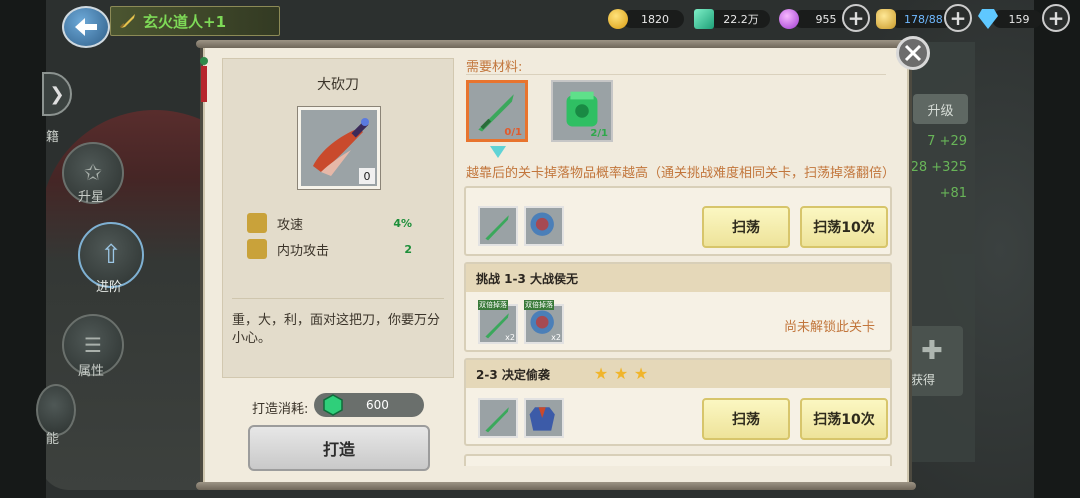  What do you see at coordinates (681, 173) in the screenshot?
I see `drop-hint: 越靠后的关卡掉落物品概率越高（通关挑战难度相同关卡，扫荡掉落翻倍）` at bounding box center [681, 173].